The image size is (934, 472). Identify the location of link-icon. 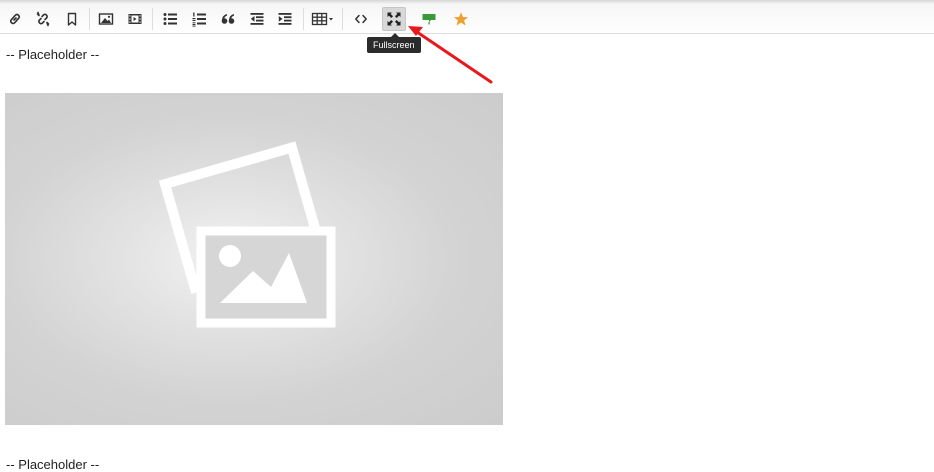
(15, 19).